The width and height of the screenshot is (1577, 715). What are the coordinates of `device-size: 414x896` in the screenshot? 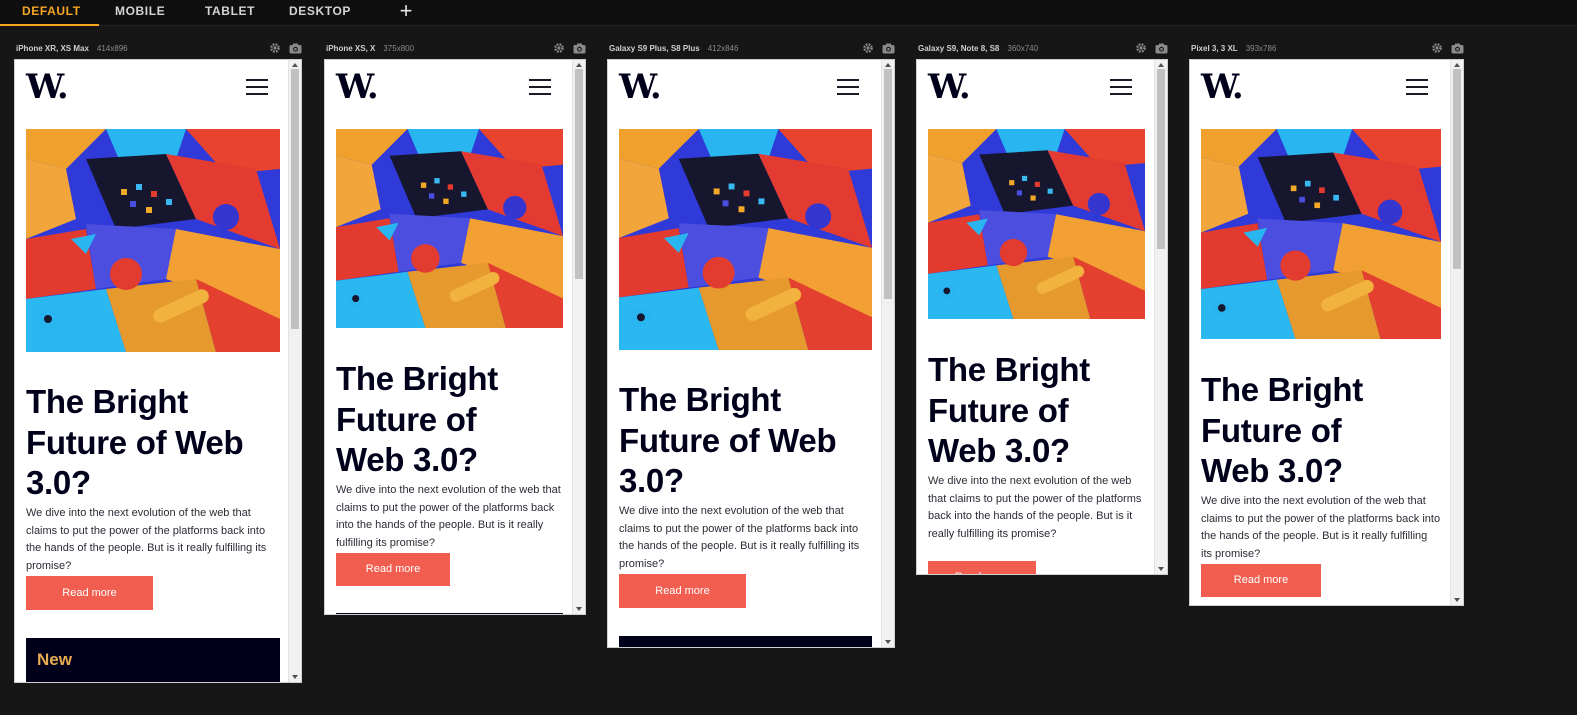 It's located at (112, 48).